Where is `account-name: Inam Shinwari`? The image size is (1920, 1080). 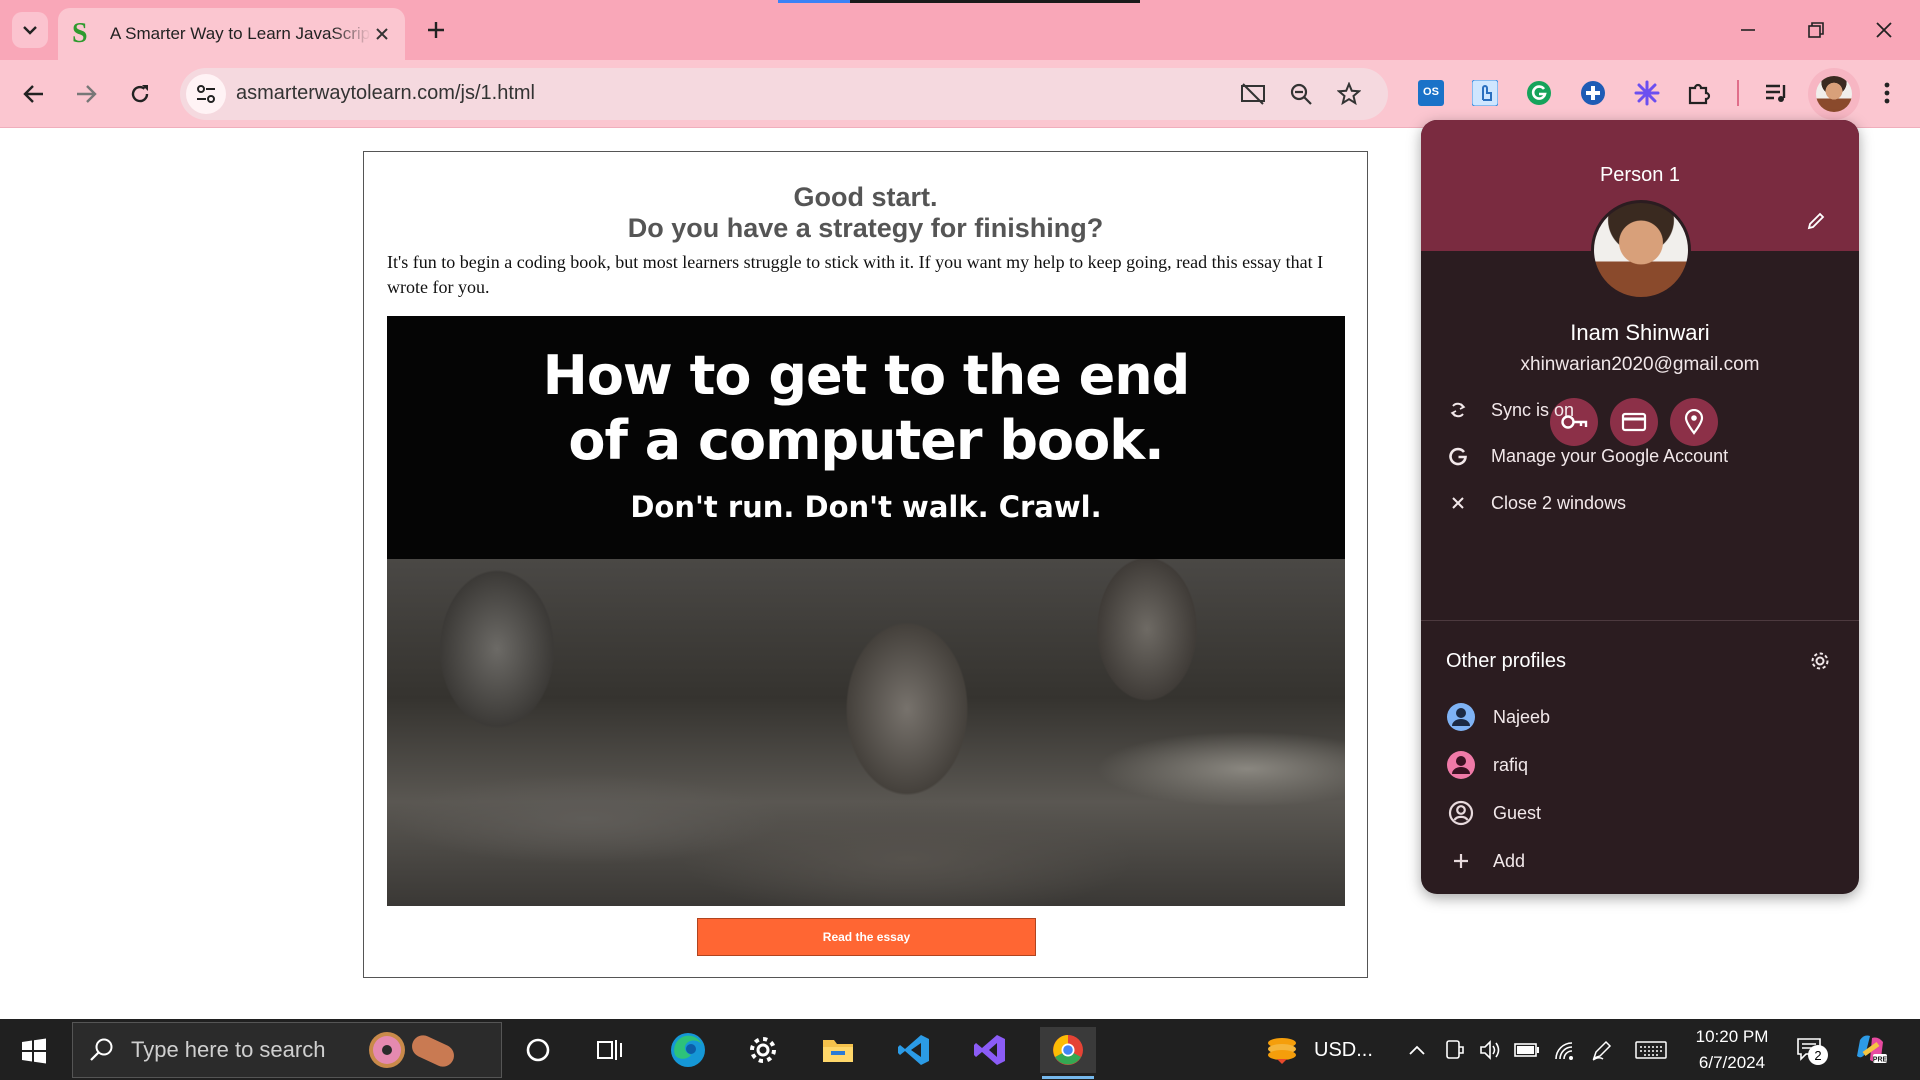 account-name: Inam Shinwari is located at coordinates (1640, 332).